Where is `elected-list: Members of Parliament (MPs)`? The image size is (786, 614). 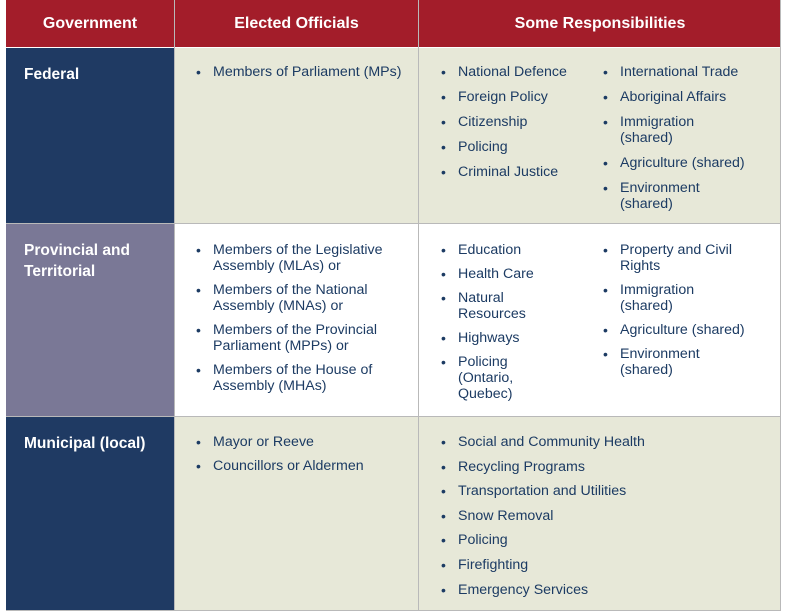
elected-list: Members of Parliament (MPs) is located at coordinates (295, 72).